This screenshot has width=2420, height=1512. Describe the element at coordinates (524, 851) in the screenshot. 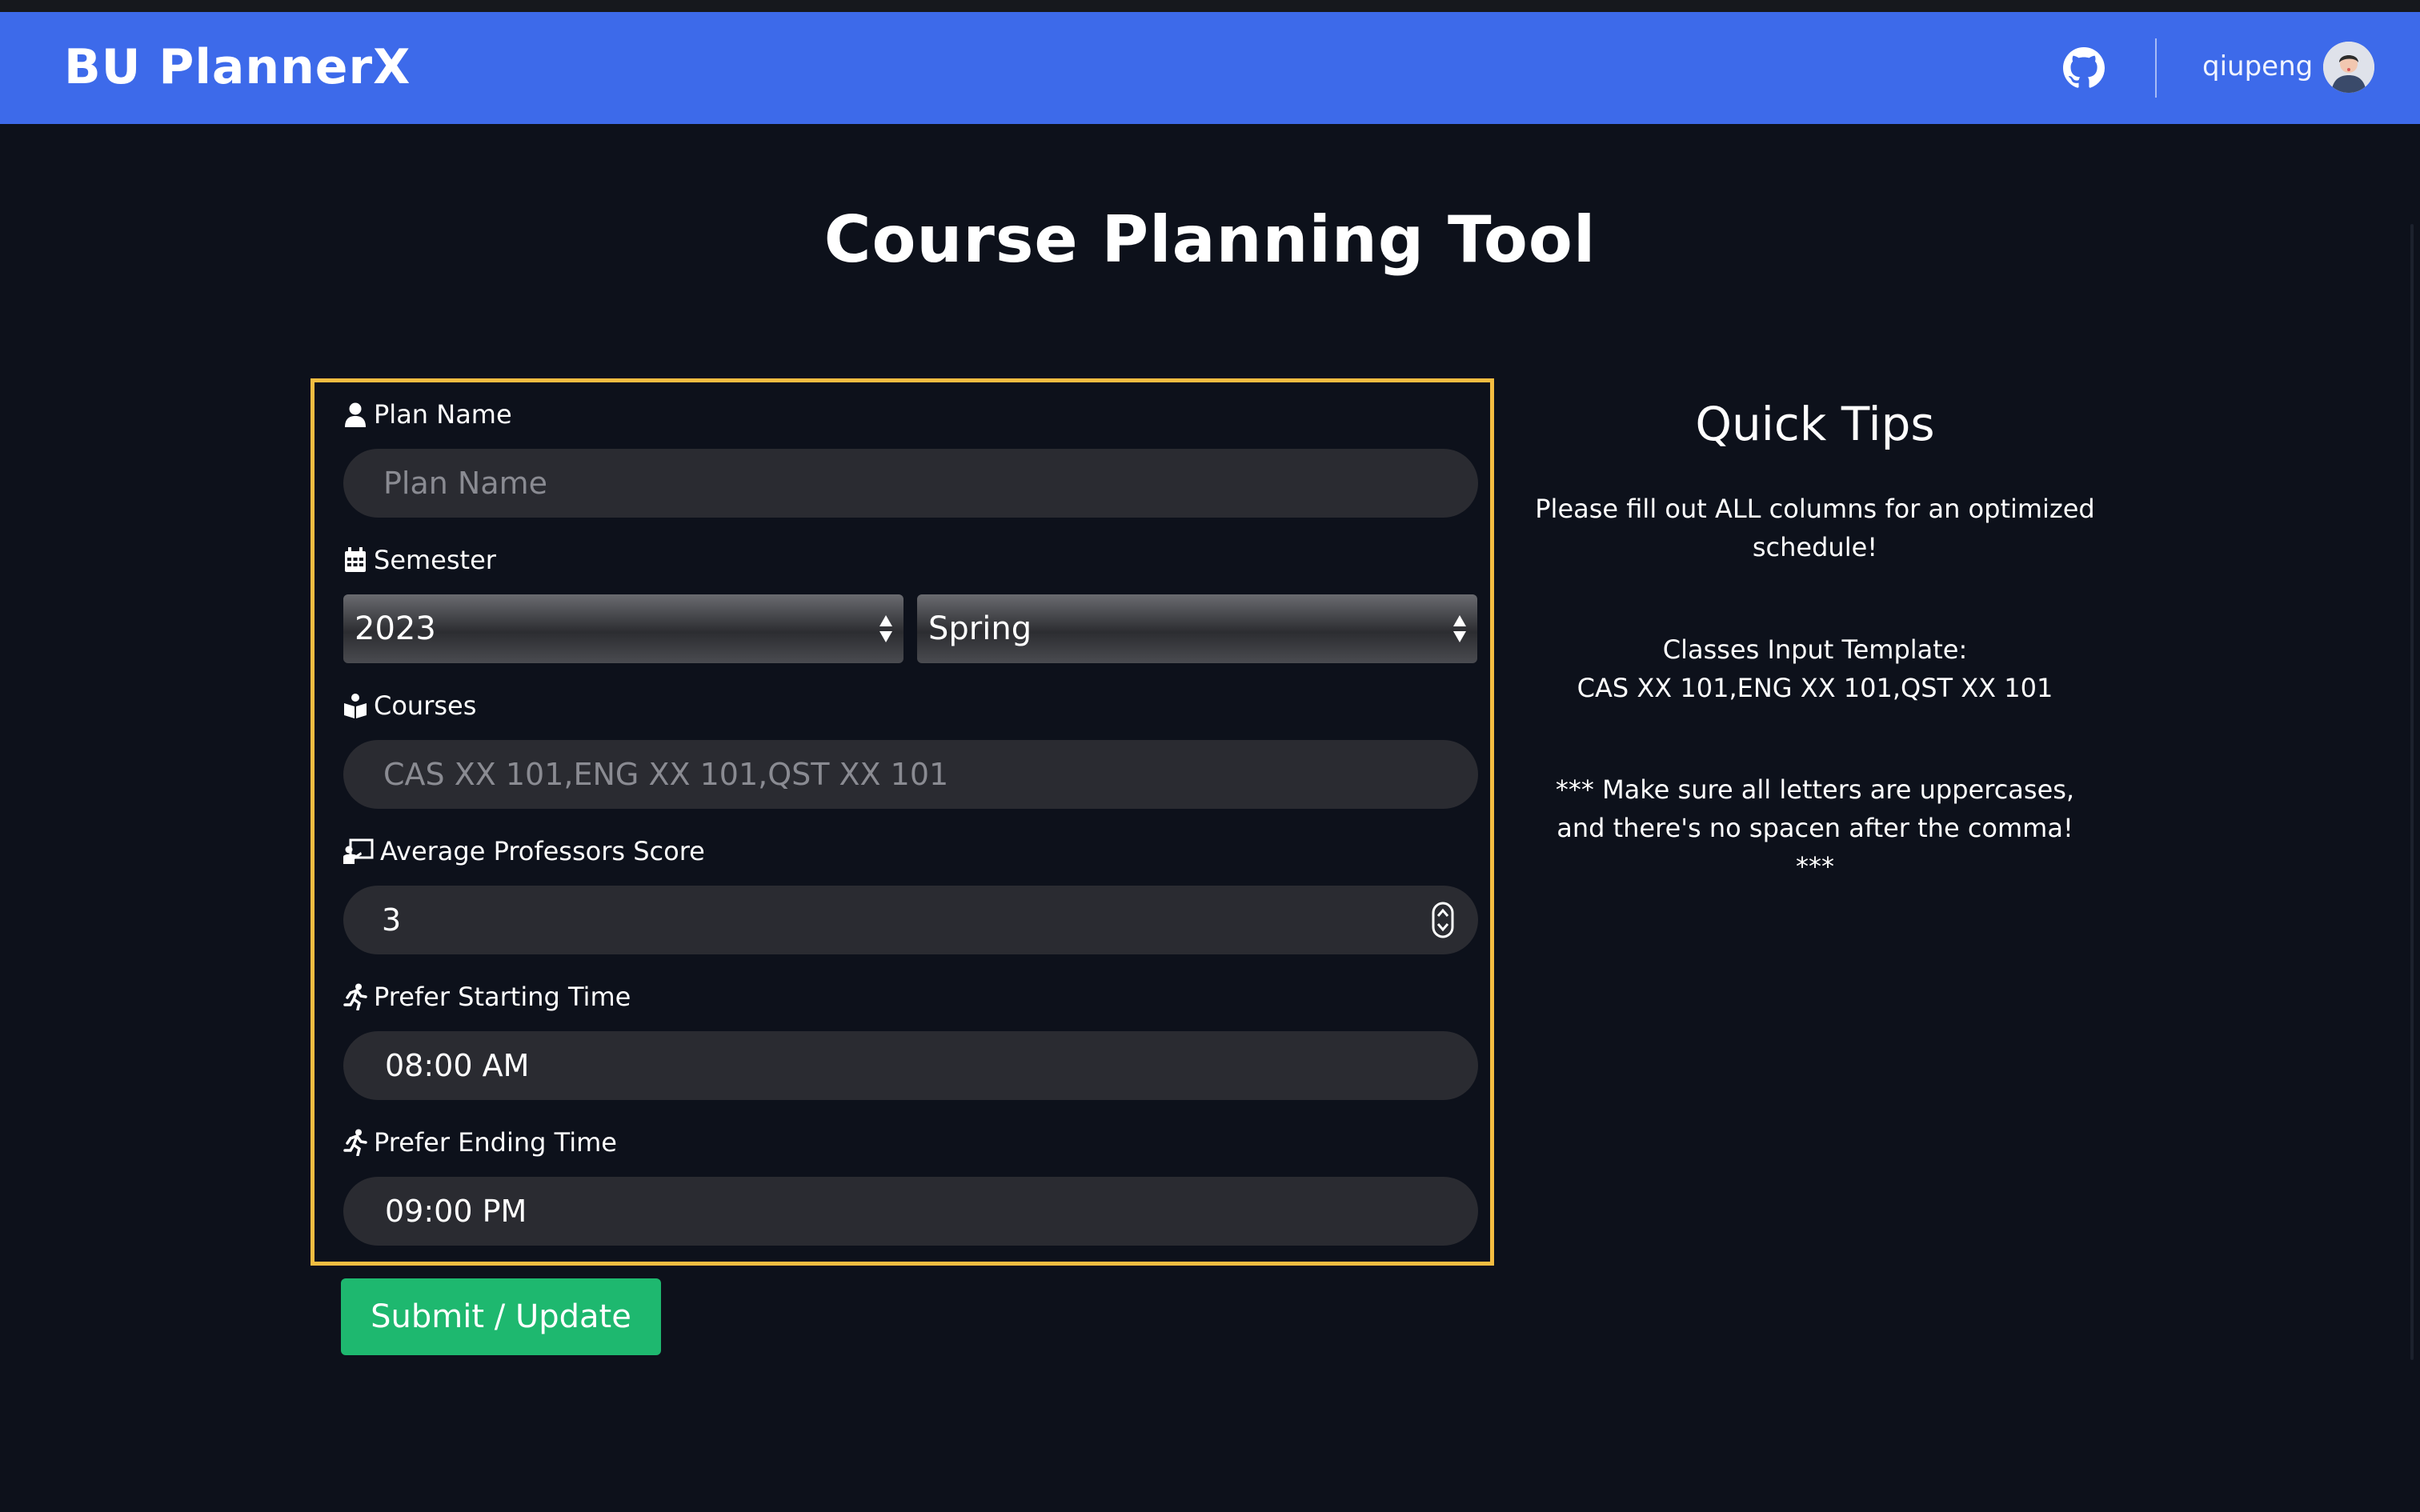

I see `professor-score-label: Average Professors Score` at that location.